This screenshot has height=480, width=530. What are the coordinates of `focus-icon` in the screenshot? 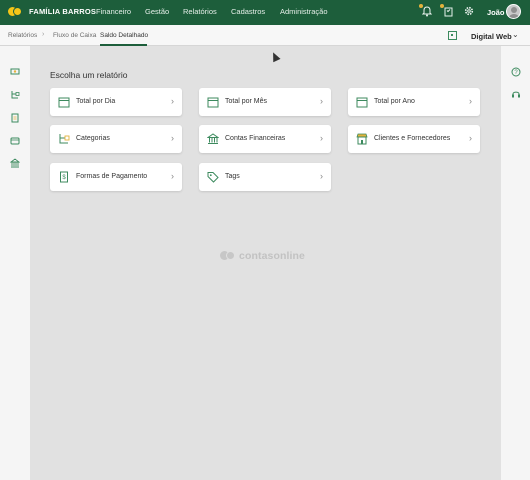 It's located at (452, 35).